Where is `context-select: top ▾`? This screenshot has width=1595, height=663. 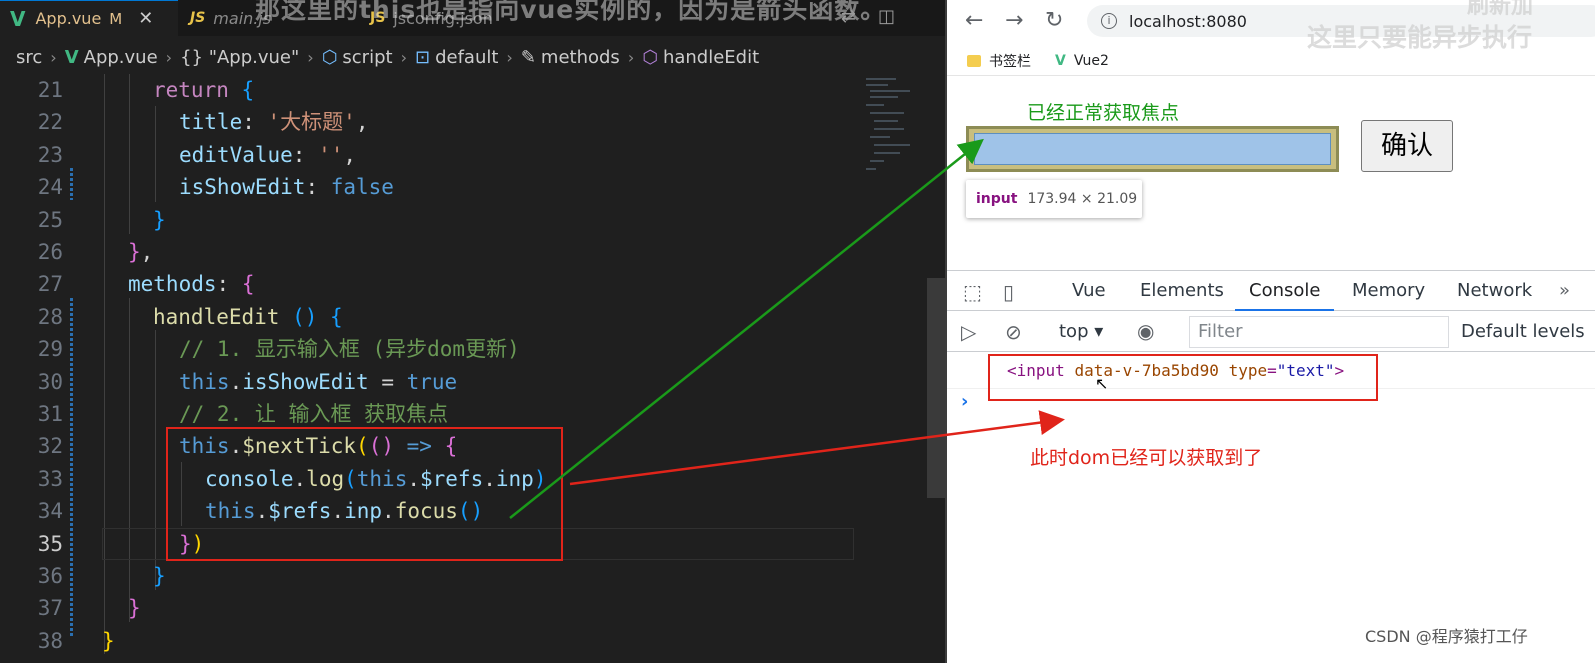 context-select: top ▾ is located at coordinates (1081, 332).